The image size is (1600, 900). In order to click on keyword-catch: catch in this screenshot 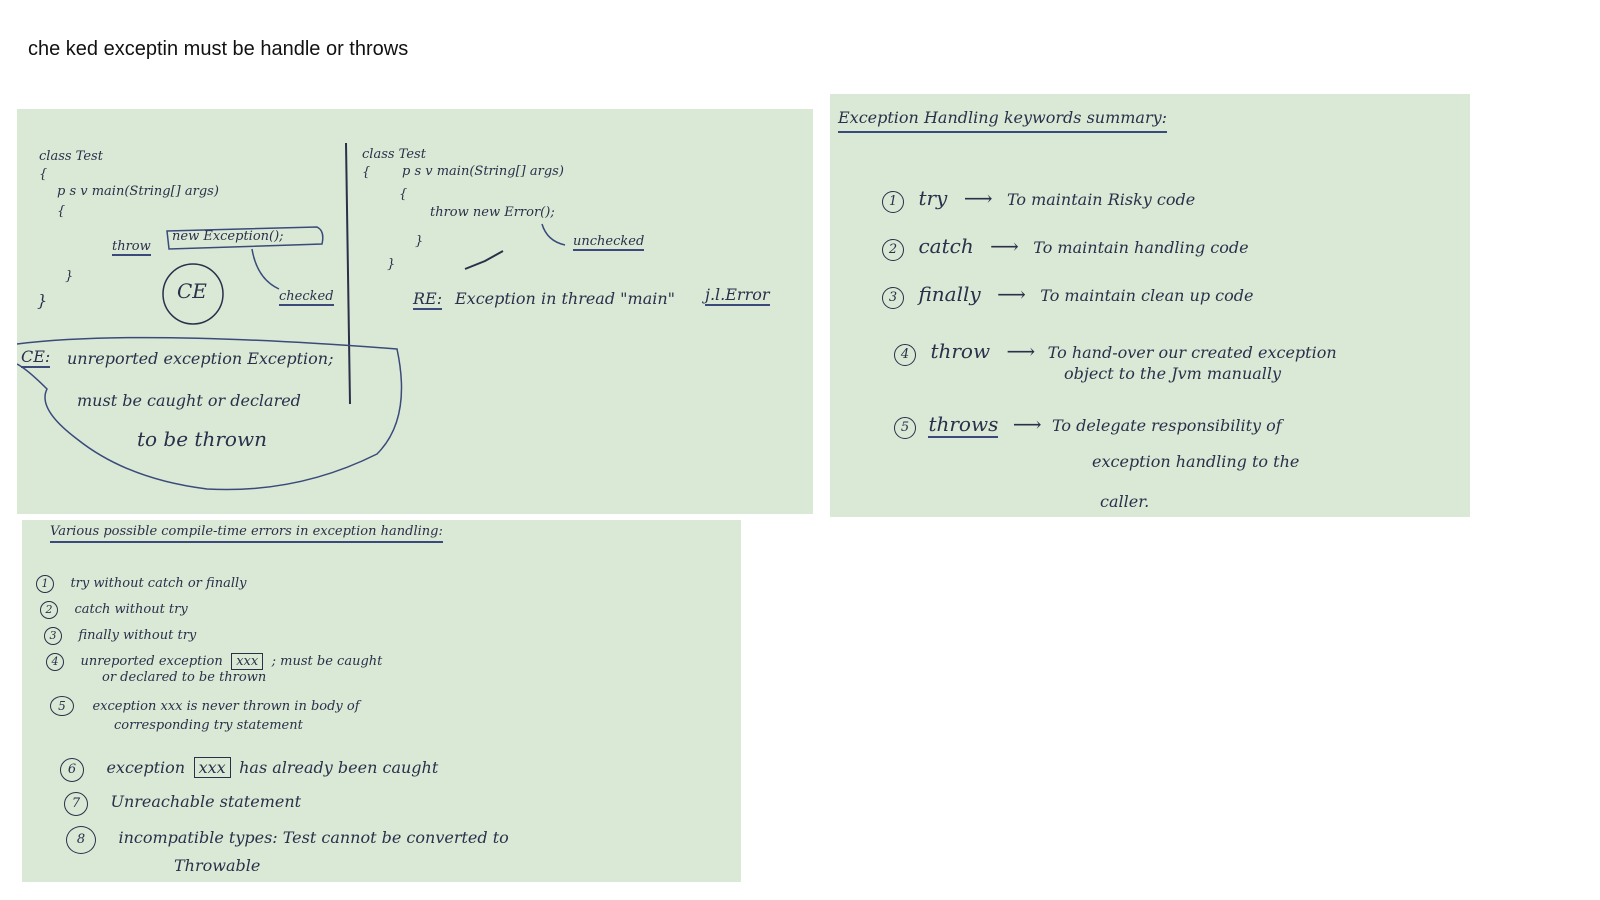, I will do `click(946, 246)`.